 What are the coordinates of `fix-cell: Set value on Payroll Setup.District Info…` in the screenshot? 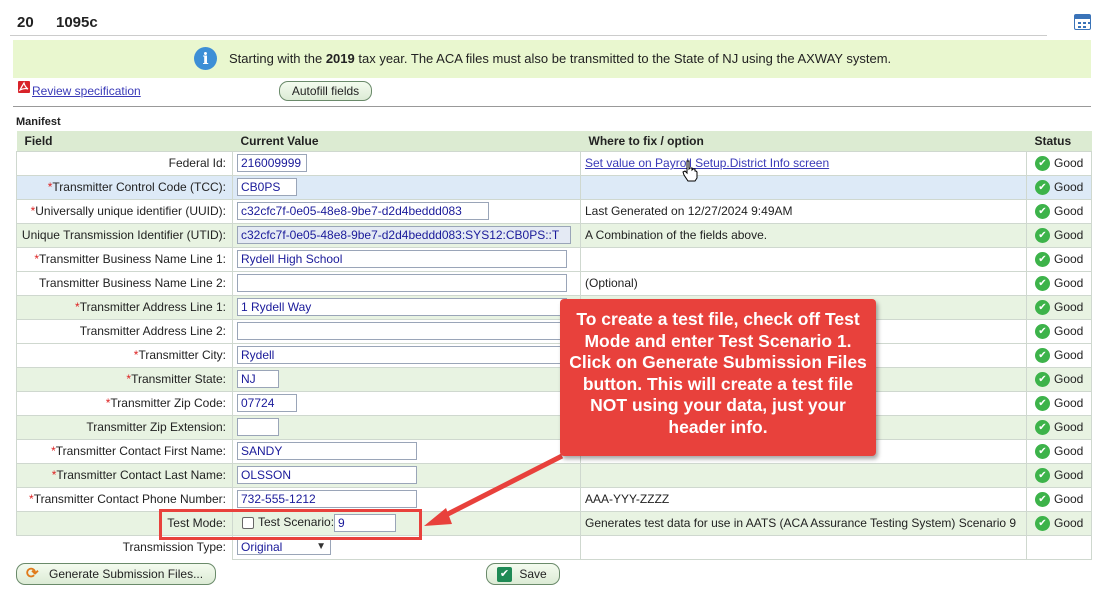 It's located at (803, 163).